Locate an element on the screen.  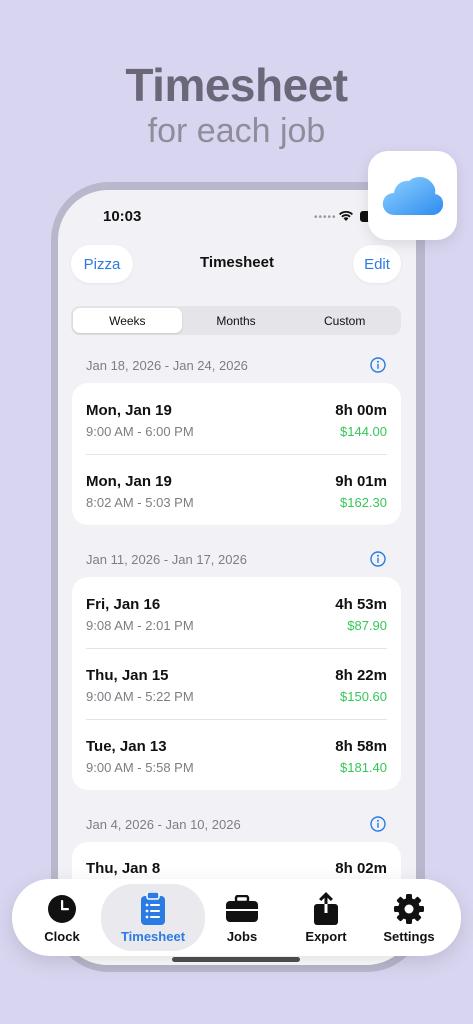
tab-clock: Clock is located at coordinates (62, 917).